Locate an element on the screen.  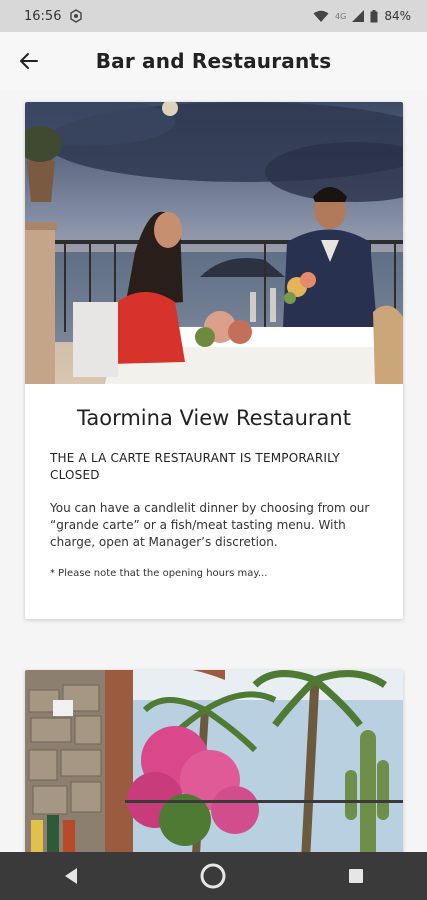
status-right: 4G 84% is located at coordinates (362, 16).